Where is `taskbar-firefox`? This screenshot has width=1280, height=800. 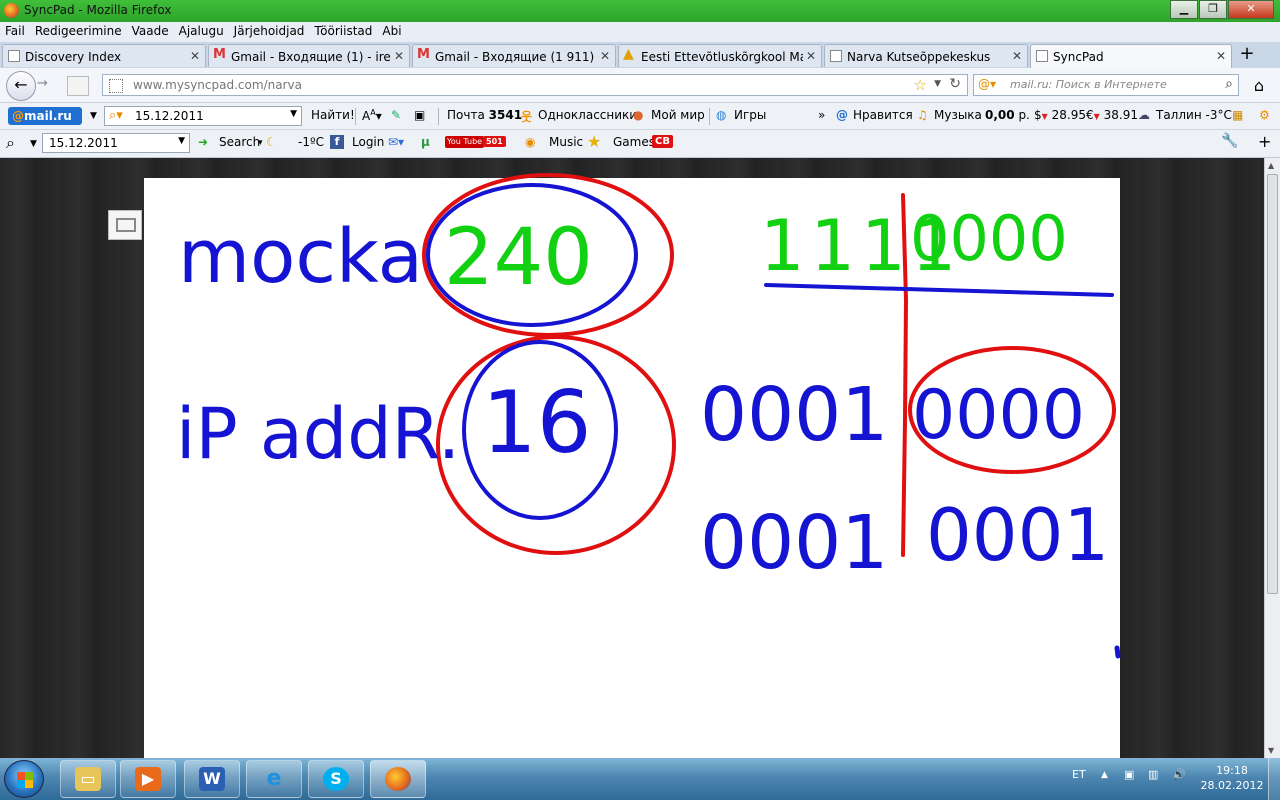
taskbar-firefox is located at coordinates (398, 779).